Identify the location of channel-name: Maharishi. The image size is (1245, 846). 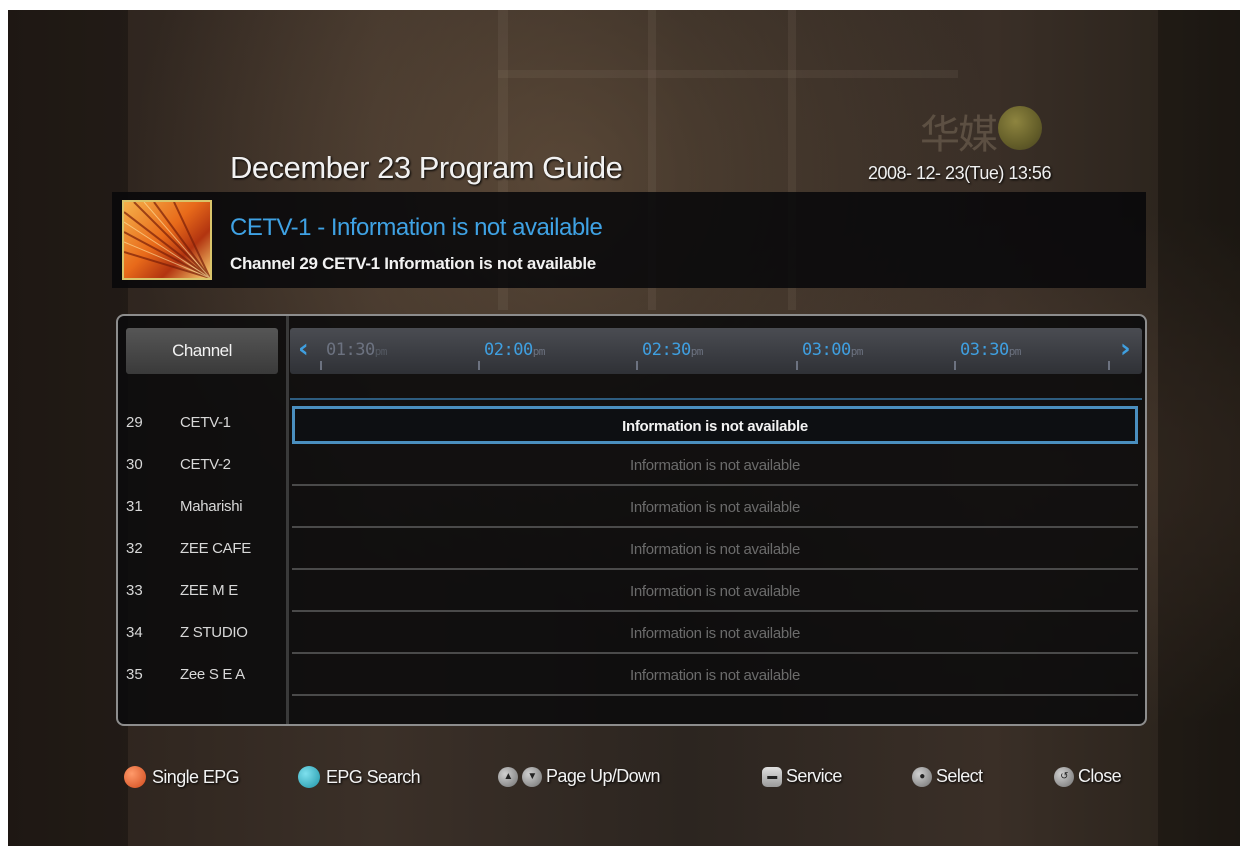
(211, 506).